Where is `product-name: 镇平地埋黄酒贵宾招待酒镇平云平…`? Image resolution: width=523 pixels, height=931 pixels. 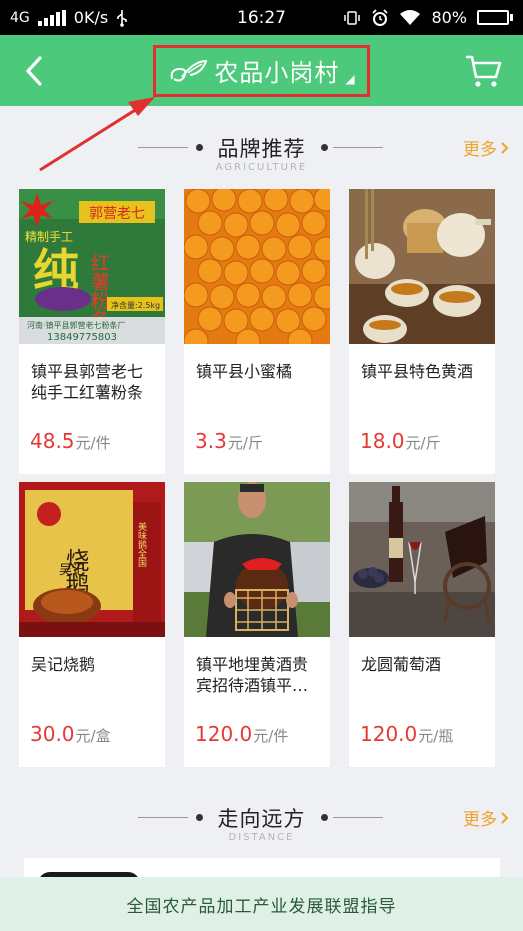
product-name: 镇平地埋黄酒贵宾招待酒镇平云平… is located at coordinates (252, 675).